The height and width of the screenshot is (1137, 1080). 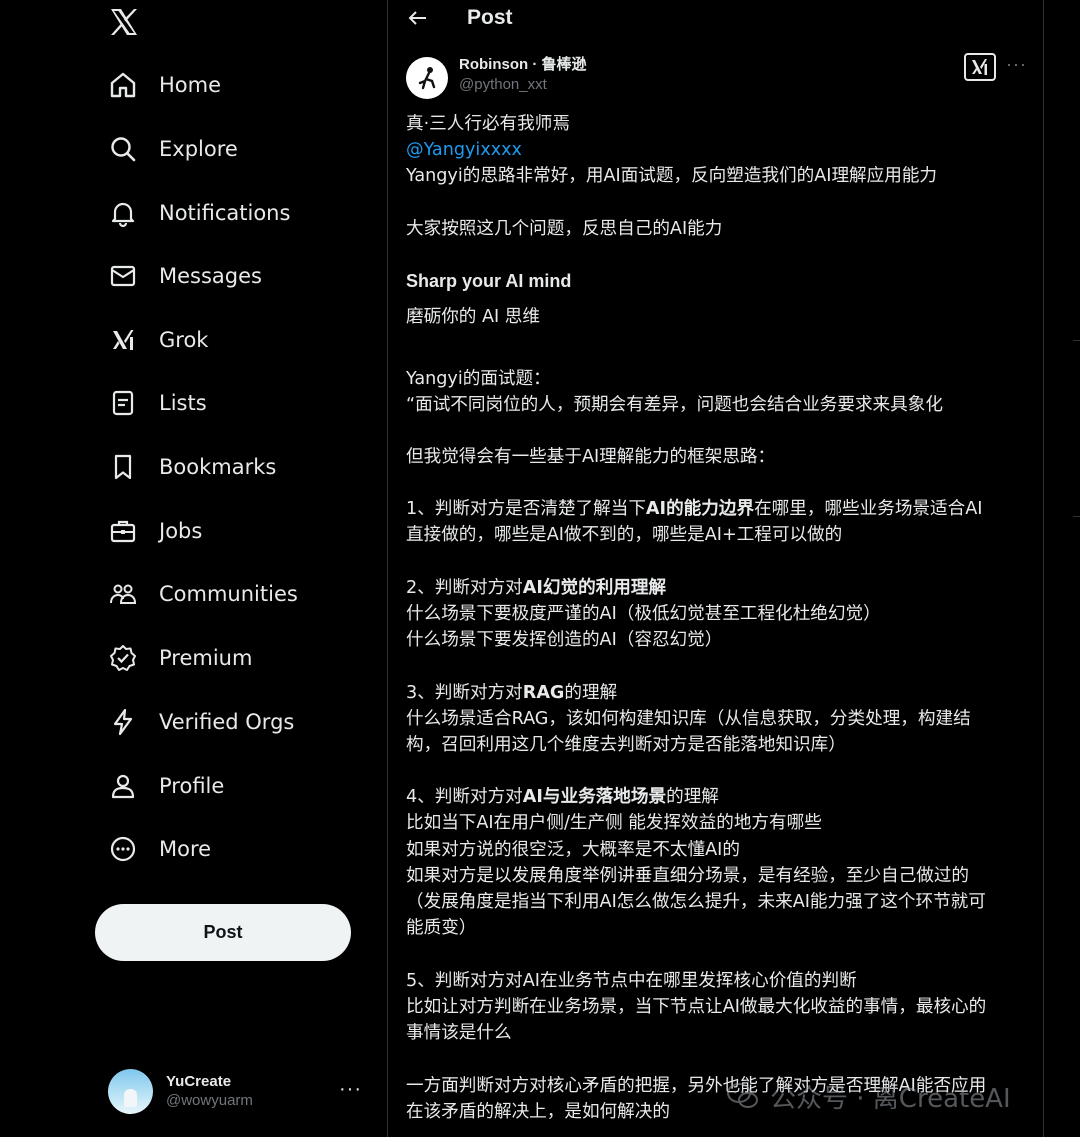 What do you see at coordinates (181, 531) in the screenshot?
I see `nav-jobs-label: Jobs` at bounding box center [181, 531].